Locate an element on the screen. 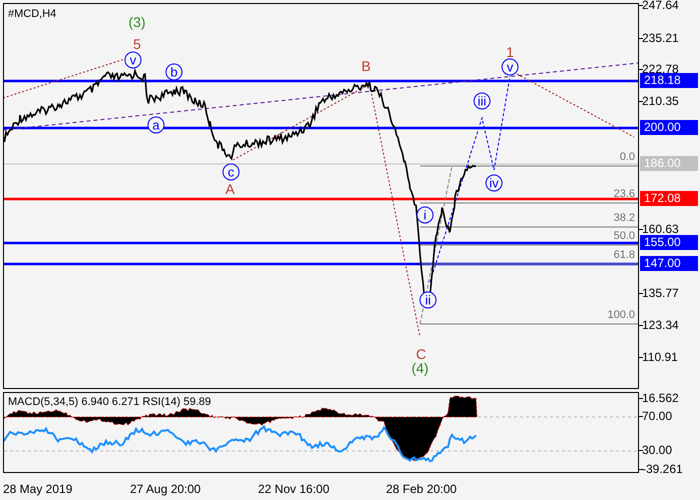 This screenshot has width=700, height=500. wave-label: c is located at coordinates (231, 172).